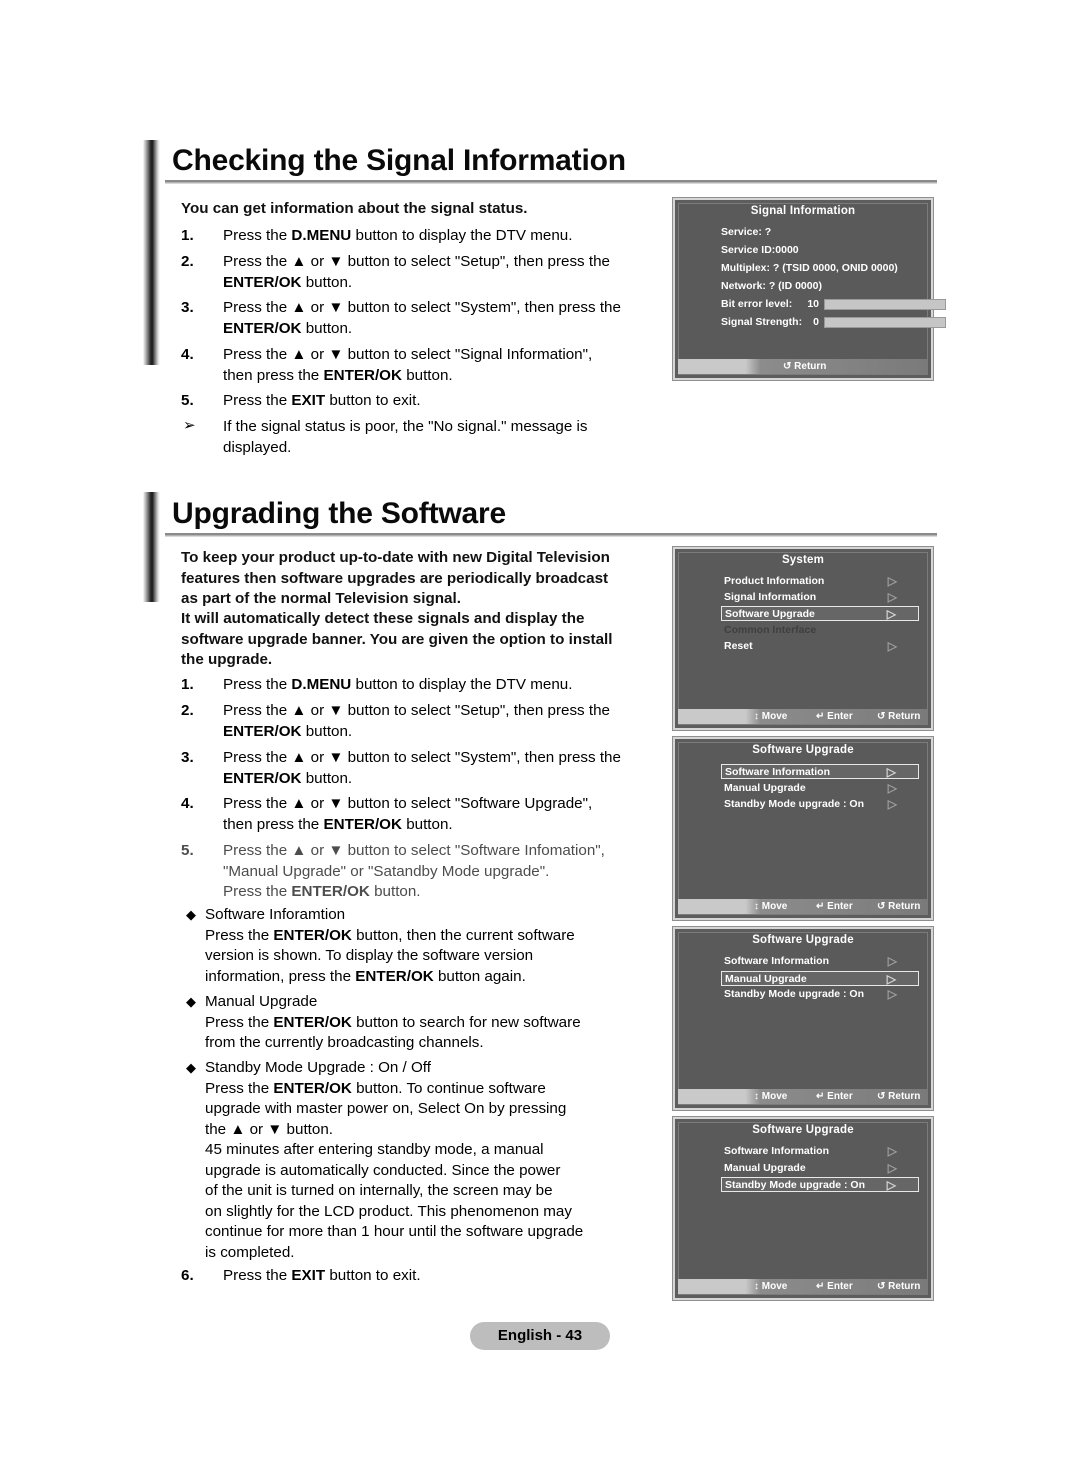 Image resolution: width=1080 pixels, height=1472 pixels. Describe the element at coordinates (840, 716) in the screenshot. I see `footer-label: Enter` at that location.